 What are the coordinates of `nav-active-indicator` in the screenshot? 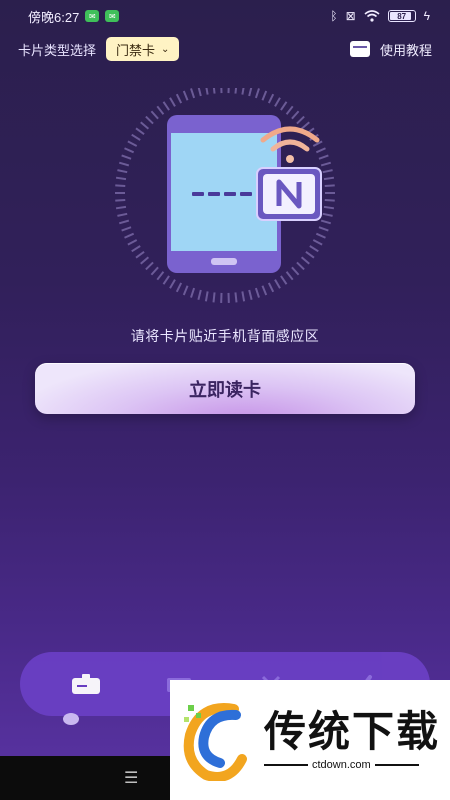 It's located at (71, 719).